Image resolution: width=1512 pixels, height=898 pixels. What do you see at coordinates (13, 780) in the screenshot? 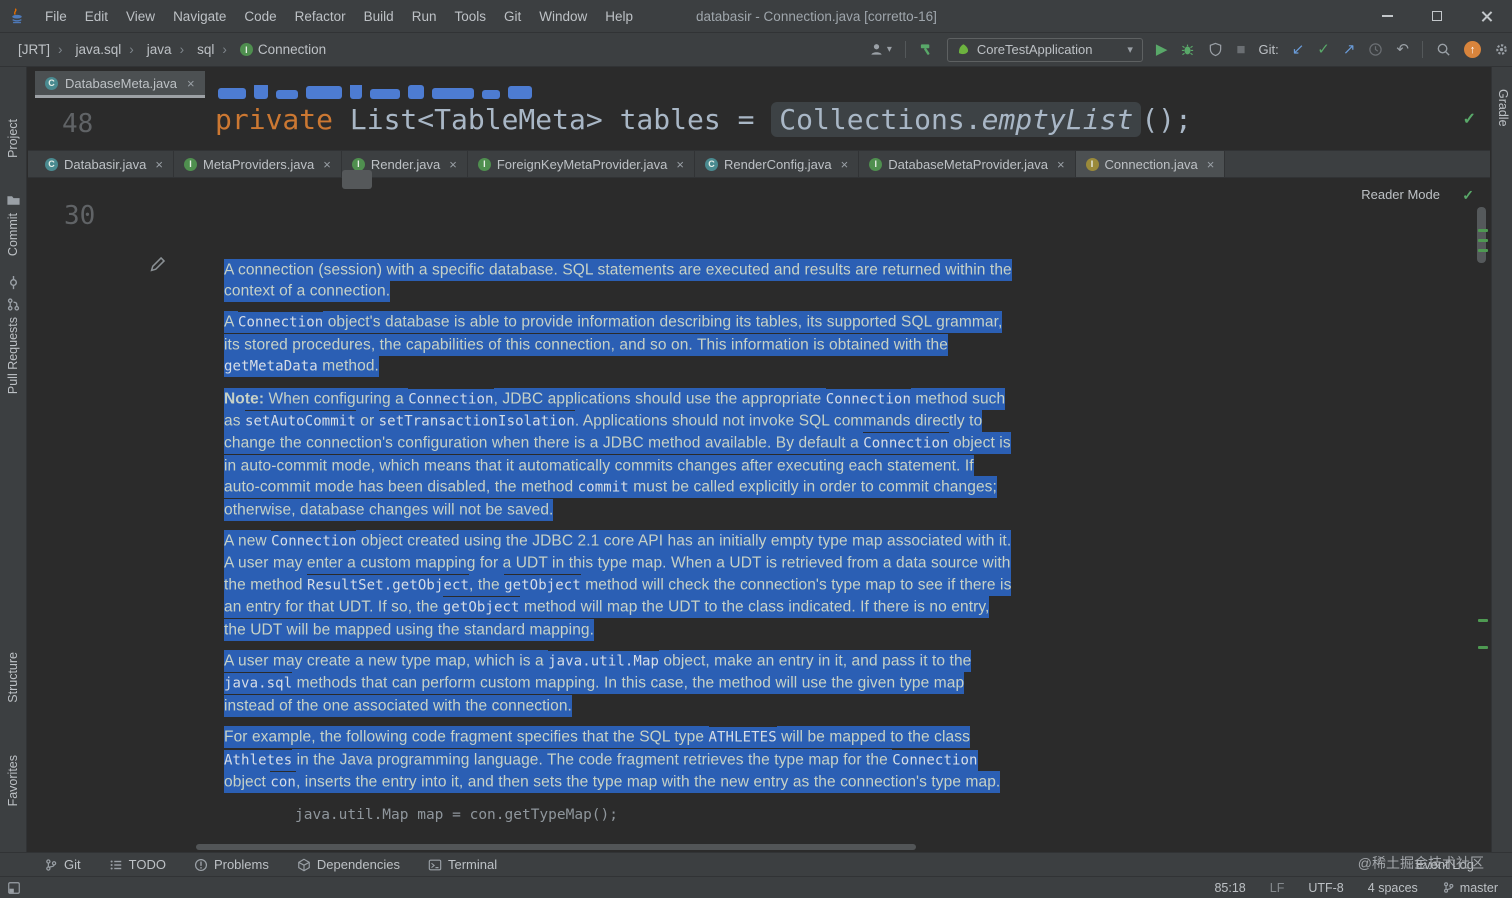
I see `sidebar-item-favorites: Favorites` at bounding box center [13, 780].